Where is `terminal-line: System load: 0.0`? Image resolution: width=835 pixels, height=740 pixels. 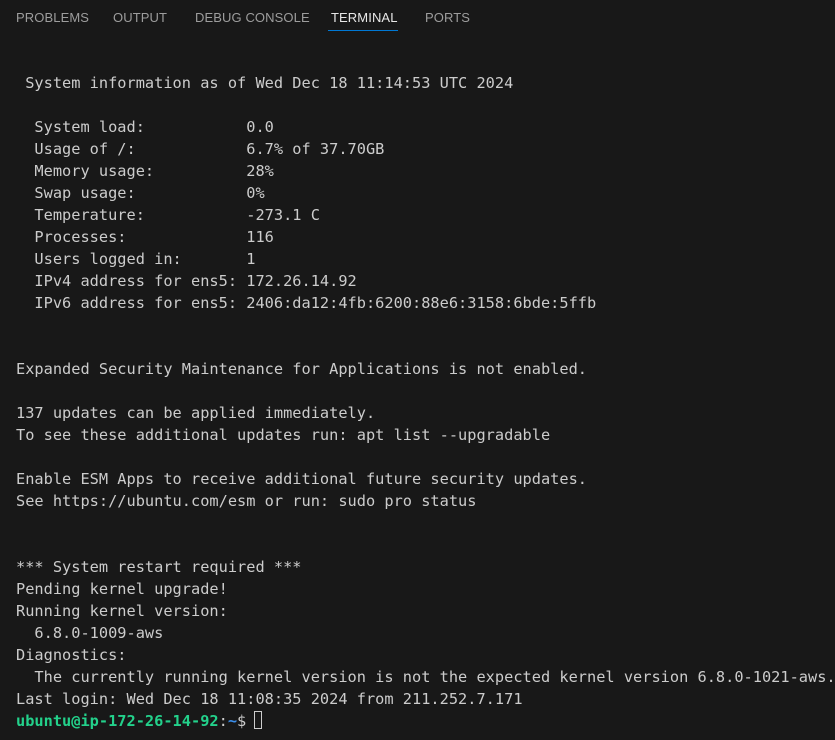
terminal-line: System load: 0.0 is located at coordinates (145, 127).